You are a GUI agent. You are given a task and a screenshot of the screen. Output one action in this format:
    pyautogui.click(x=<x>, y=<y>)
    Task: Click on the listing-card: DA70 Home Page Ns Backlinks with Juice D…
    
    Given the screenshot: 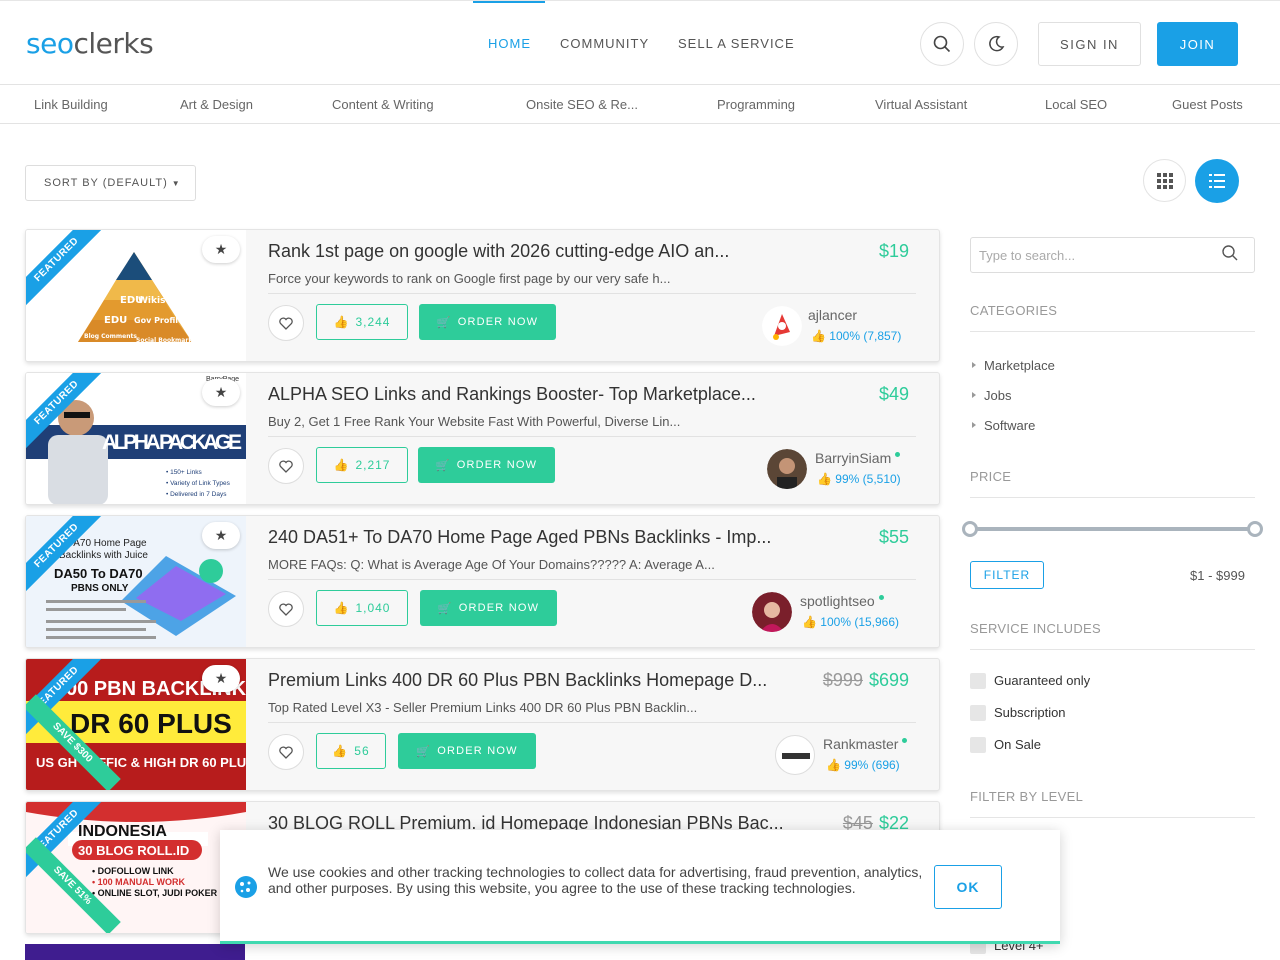 What is the action you would take?
    pyautogui.click(x=482, y=581)
    